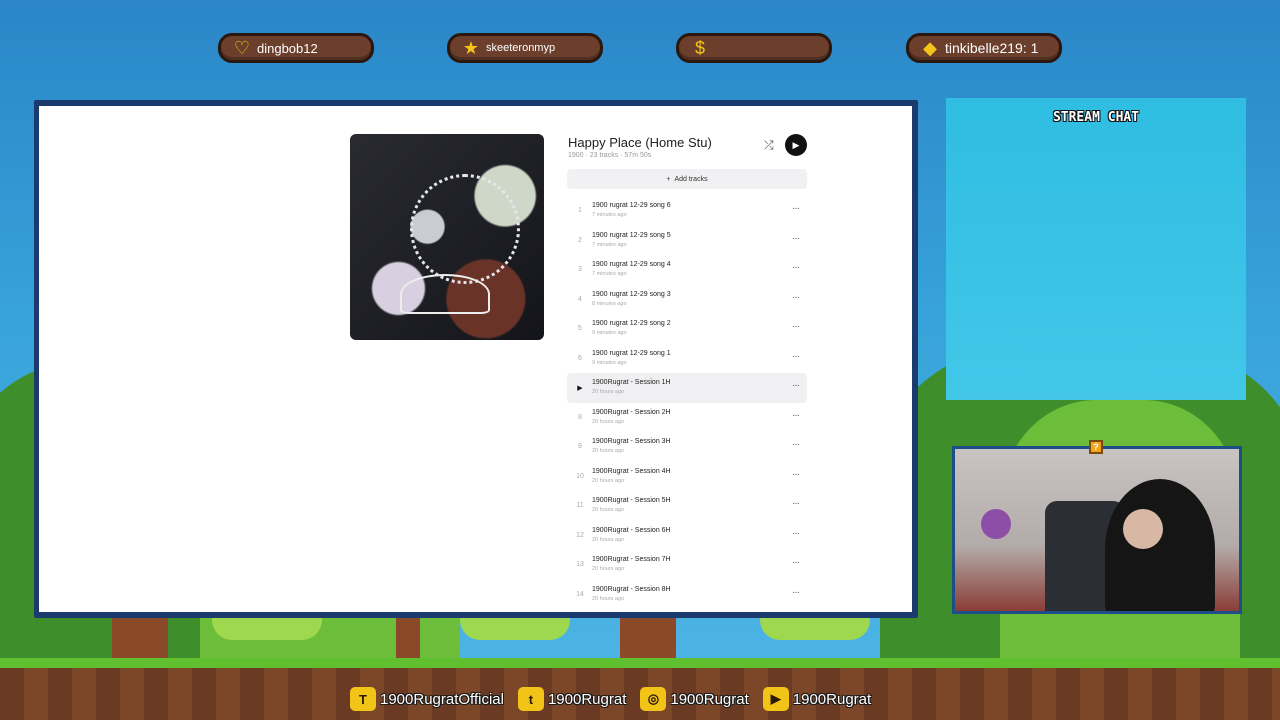  What do you see at coordinates (631, 294) in the screenshot?
I see `track-title: 1900 rugrat 12-29 song 3` at bounding box center [631, 294].